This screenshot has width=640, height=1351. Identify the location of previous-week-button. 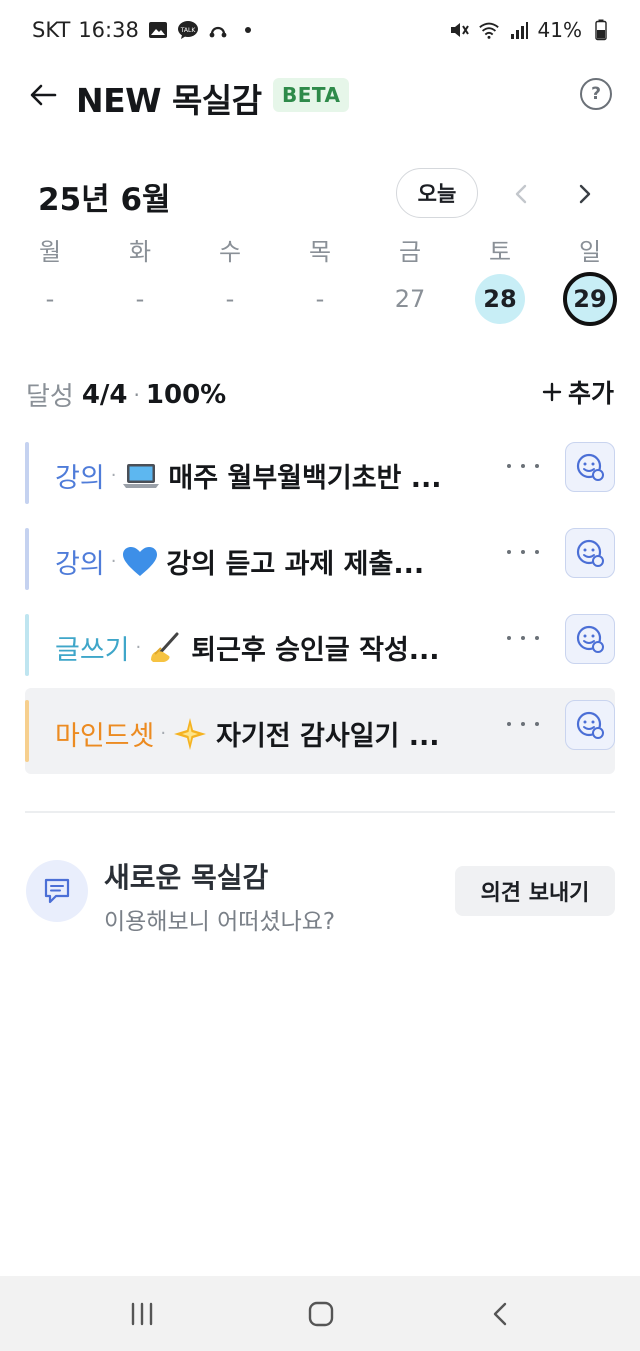
(521, 194).